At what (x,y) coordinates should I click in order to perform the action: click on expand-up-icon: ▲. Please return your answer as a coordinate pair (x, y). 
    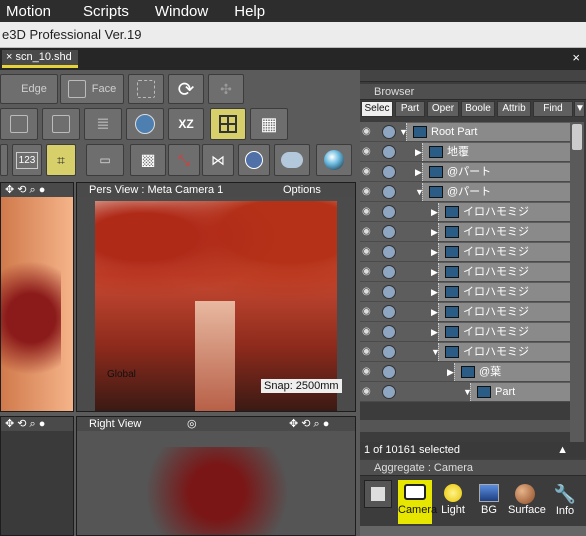
    Looking at the image, I should click on (562, 450).